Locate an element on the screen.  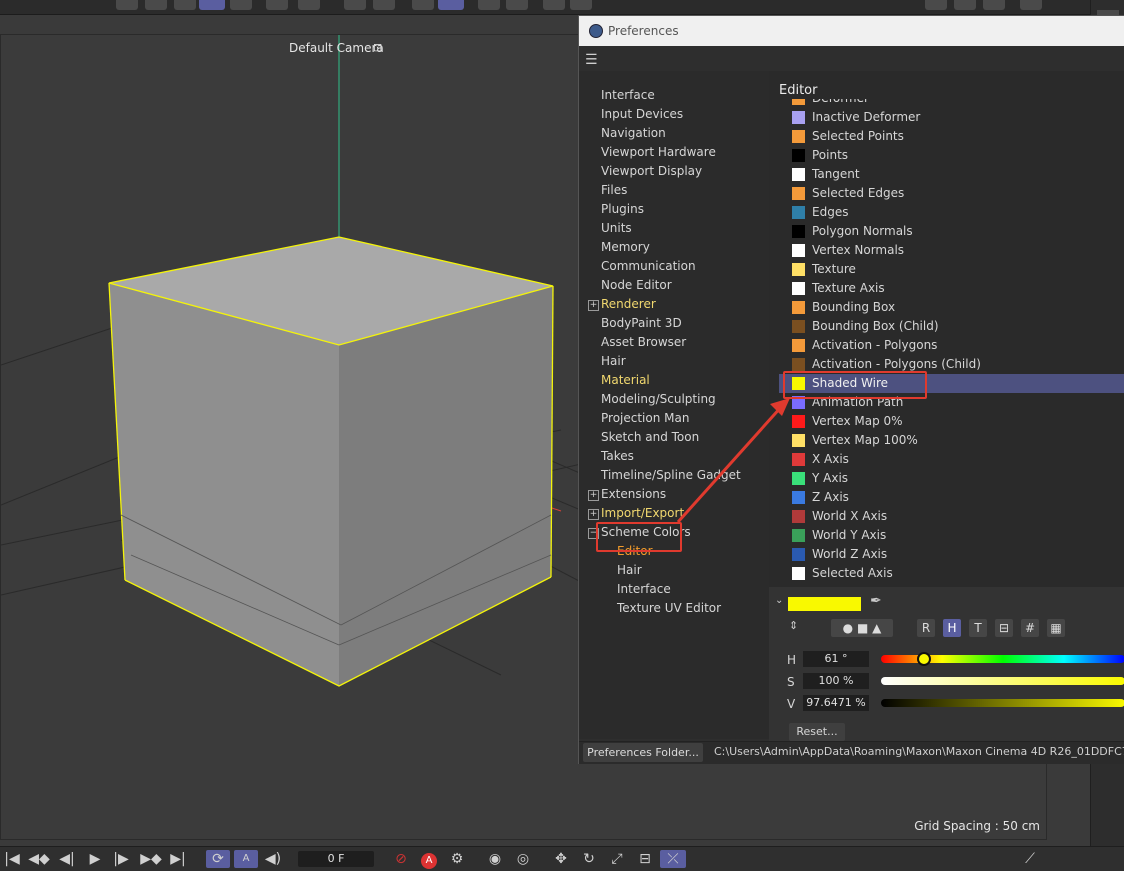
tree-item: Timeline/Spline Gadget is located at coordinates (671, 475).